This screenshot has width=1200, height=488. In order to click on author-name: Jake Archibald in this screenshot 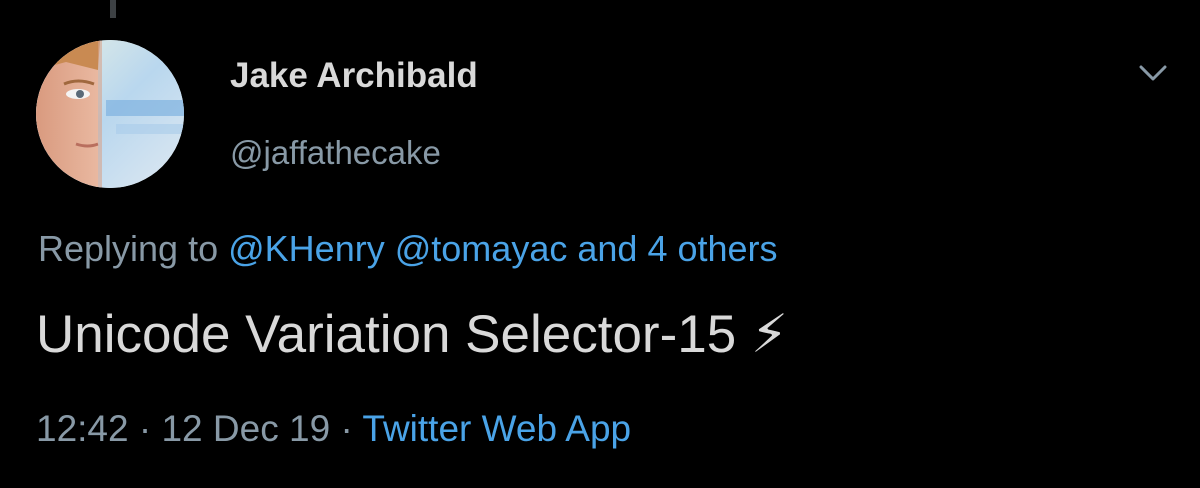, I will do `click(354, 76)`.